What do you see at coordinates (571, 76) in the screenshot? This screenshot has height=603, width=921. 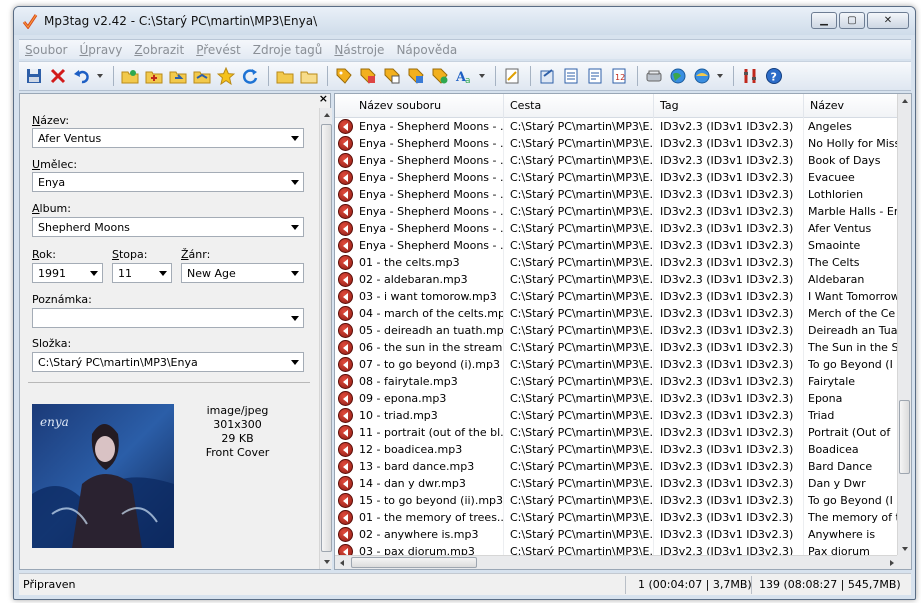 I see `export-list-icon` at bounding box center [571, 76].